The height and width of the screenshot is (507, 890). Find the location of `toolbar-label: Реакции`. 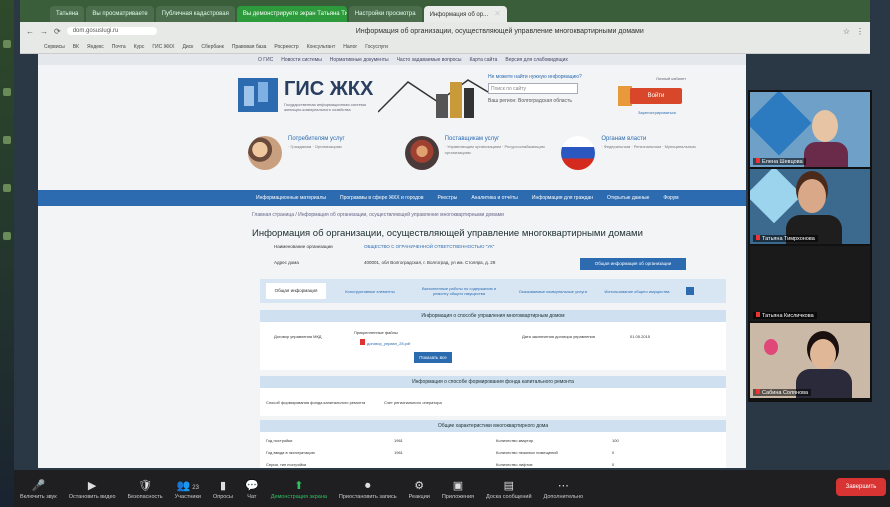

toolbar-label: Реакции is located at coordinates (419, 496).